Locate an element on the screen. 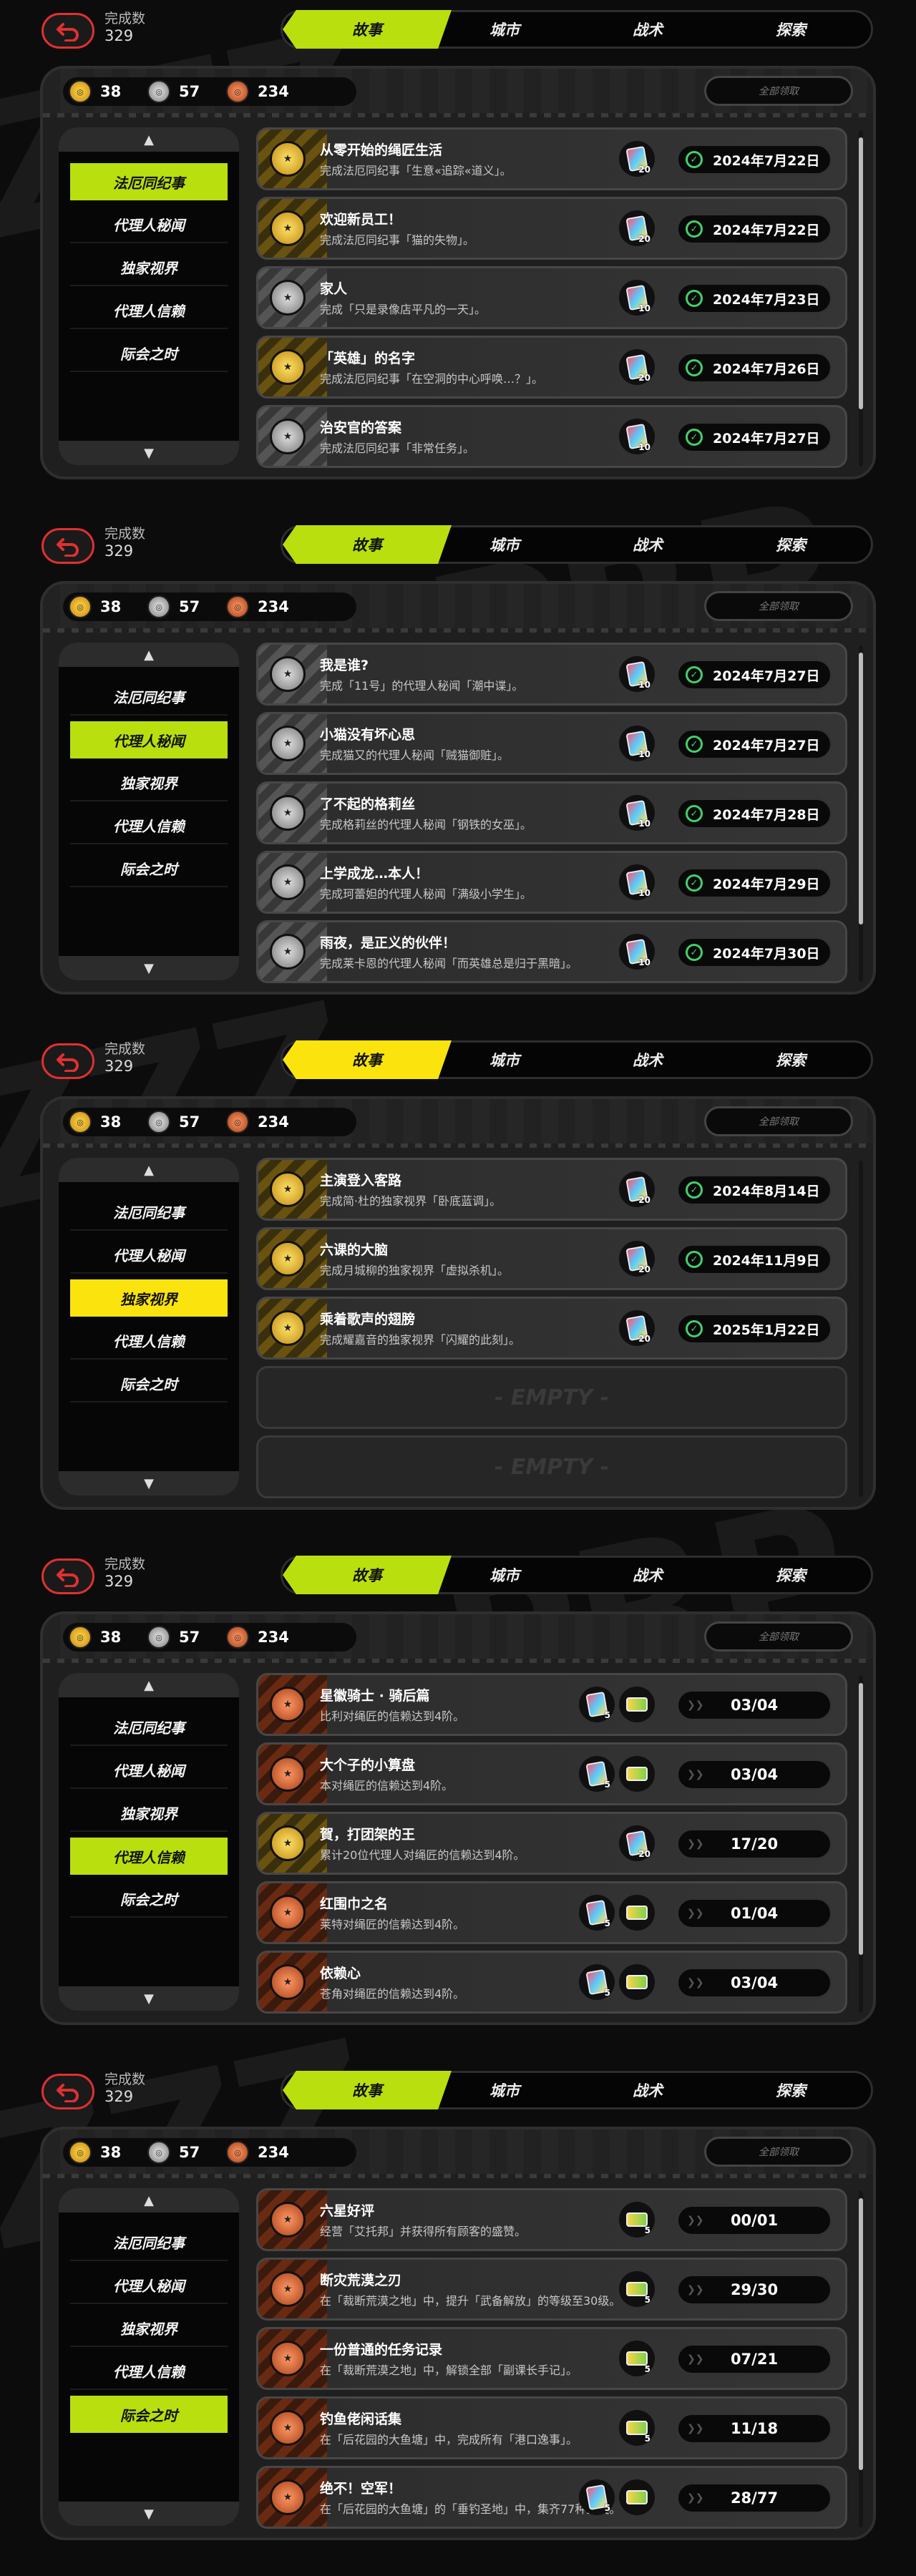  list-item: ★ 红围巾之名 莱特对绳匠的信赖达到4阶。 5 ❯❯ 01/04 is located at coordinates (551, 1912).